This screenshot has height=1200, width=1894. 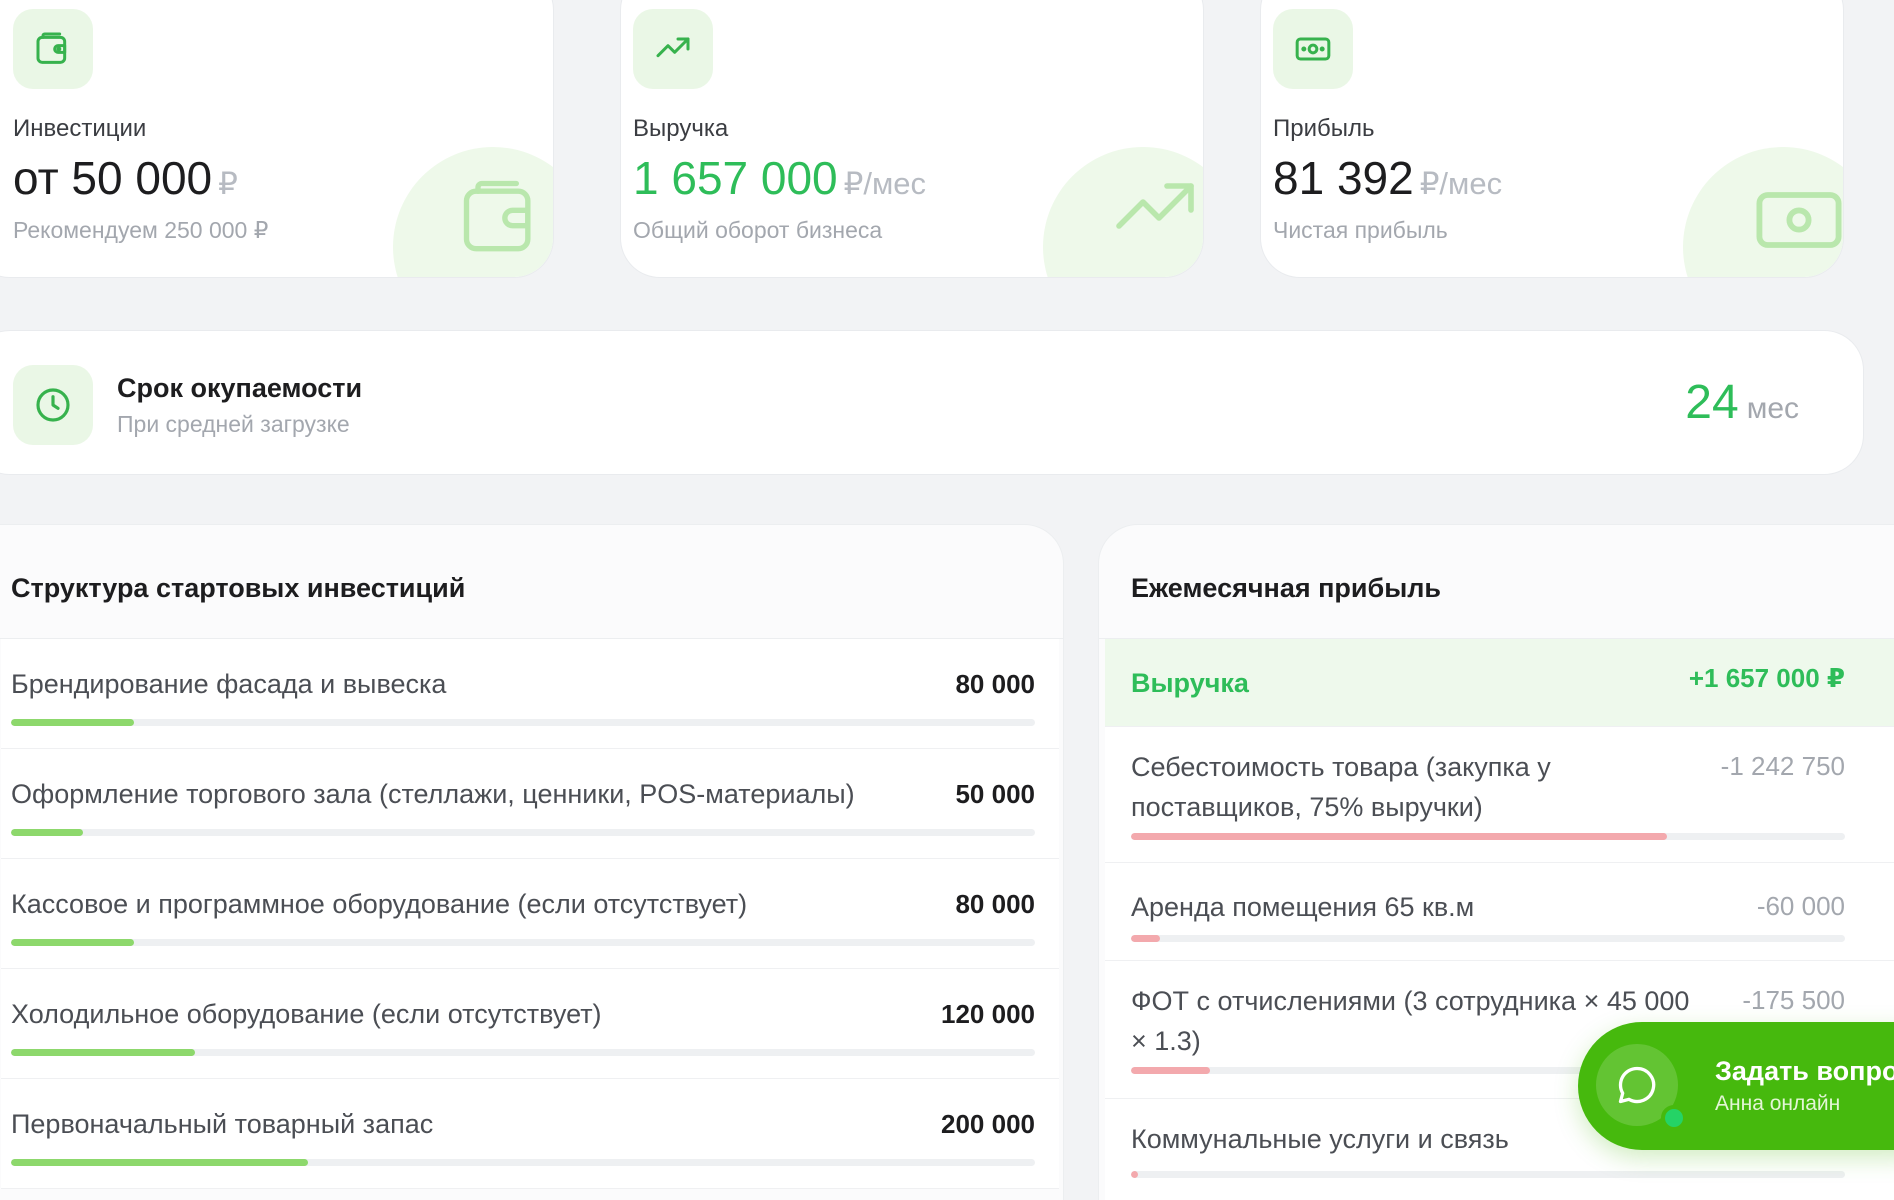 I want to click on trending-up-decor-icon, so click(x=1155, y=212).